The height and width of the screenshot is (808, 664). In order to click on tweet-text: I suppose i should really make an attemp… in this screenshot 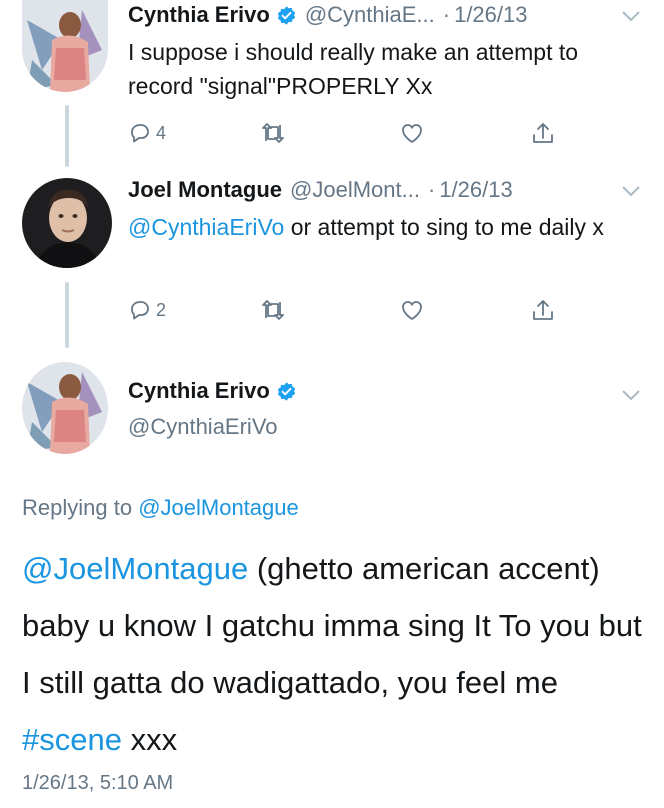, I will do `click(353, 69)`.